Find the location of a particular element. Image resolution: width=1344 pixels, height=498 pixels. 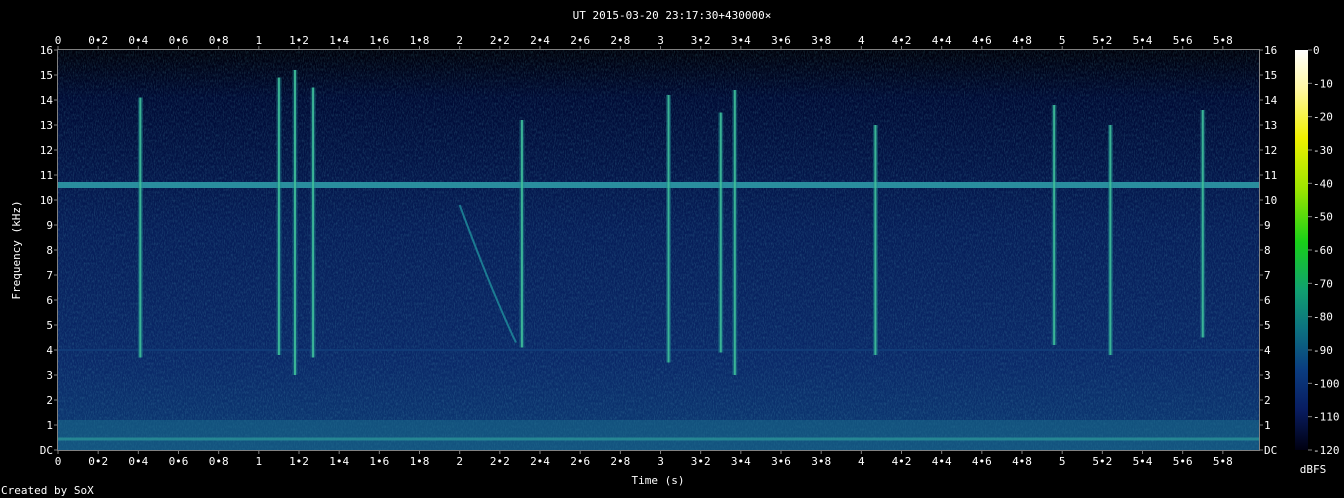

colorbar-tick-label: 0 is located at coordinates (1316, 50).